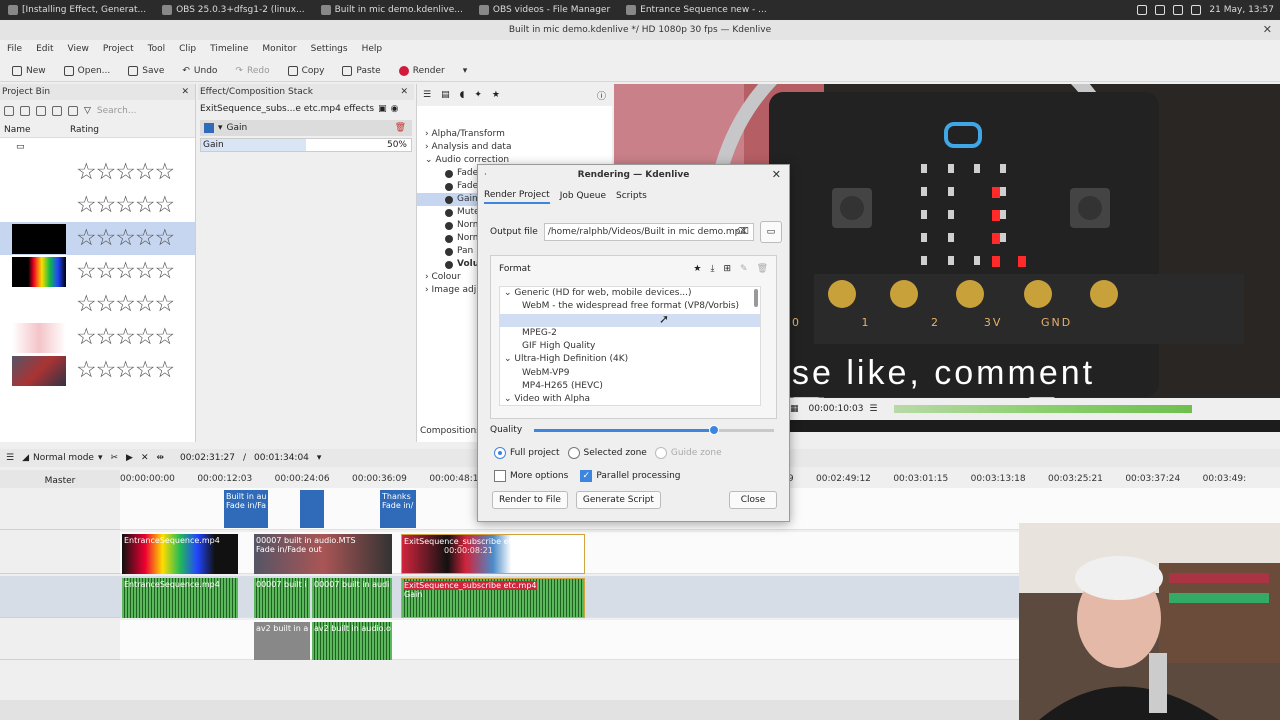 The height and width of the screenshot is (720, 1280). Describe the element at coordinates (1178, 10) in the screenshot. I see `volume-icon` at that location.